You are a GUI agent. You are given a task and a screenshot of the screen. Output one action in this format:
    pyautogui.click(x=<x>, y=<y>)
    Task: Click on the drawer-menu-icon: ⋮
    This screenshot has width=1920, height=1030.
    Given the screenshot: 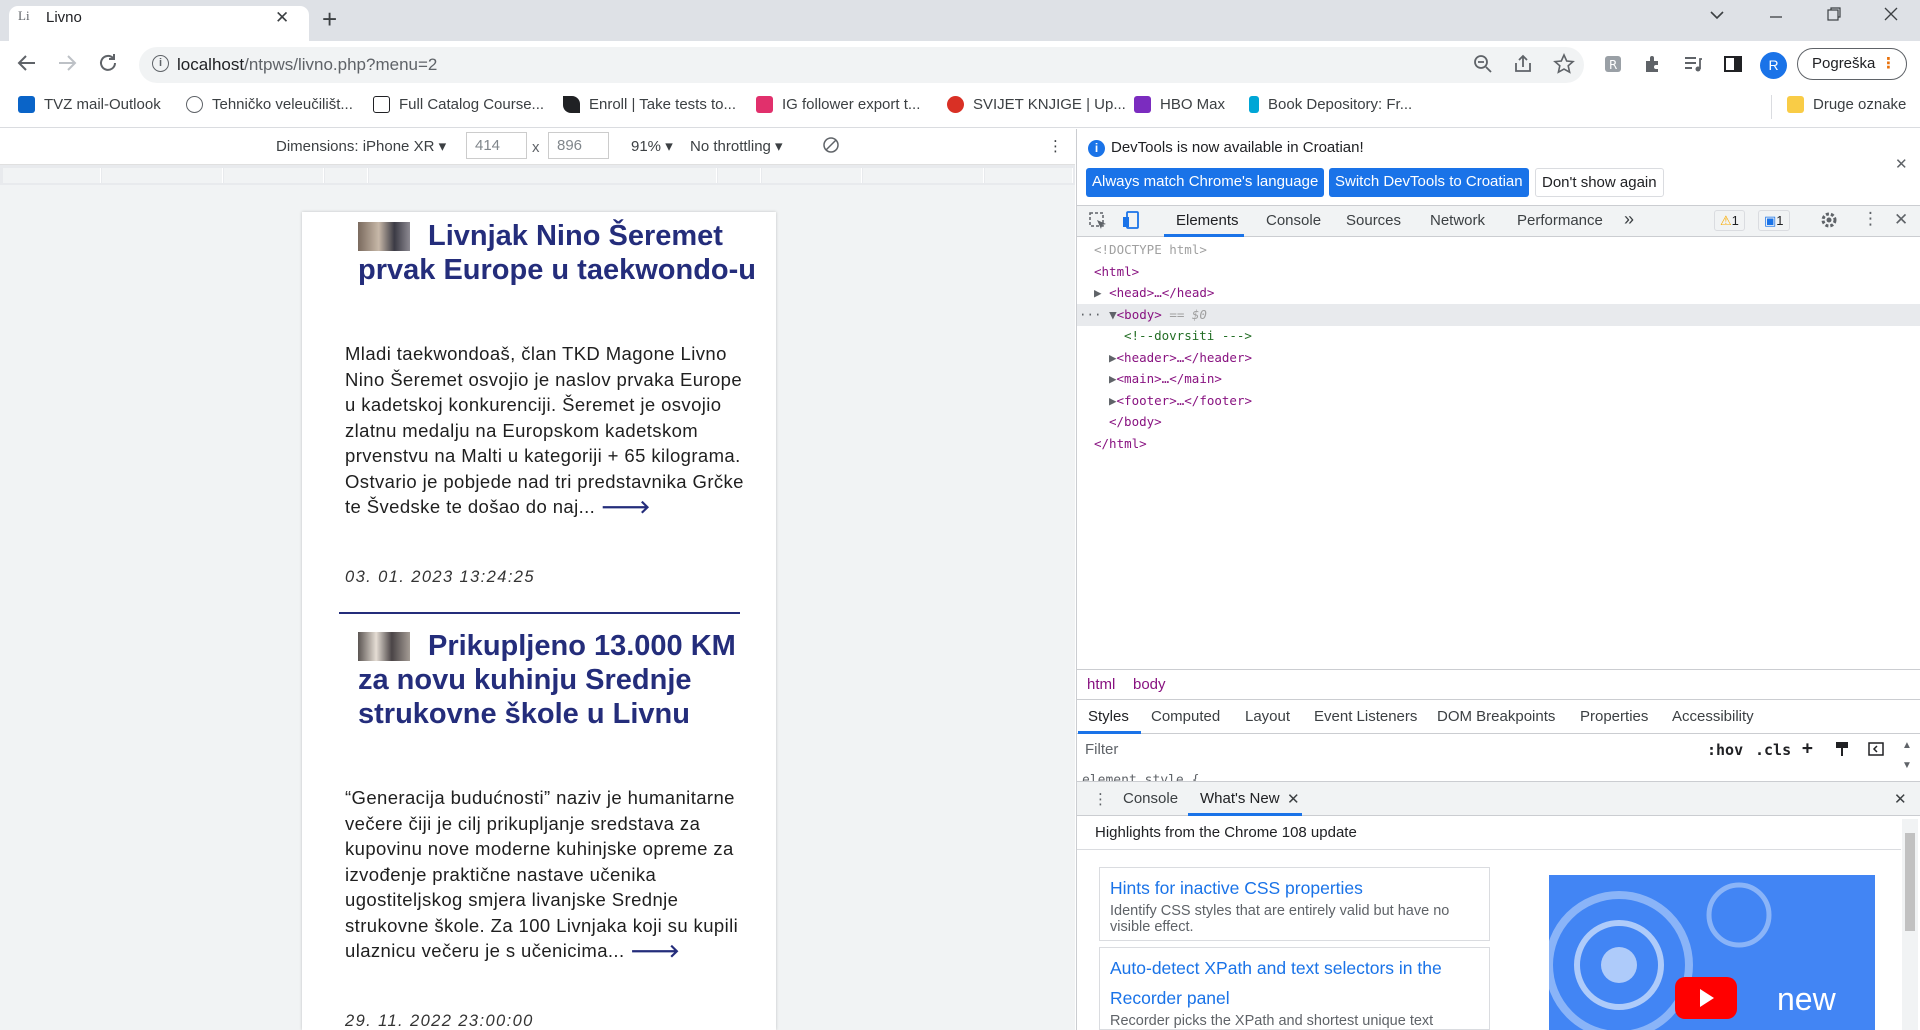 What is the action you would take?
    pyautogui.click(x=1100, y=799)
    